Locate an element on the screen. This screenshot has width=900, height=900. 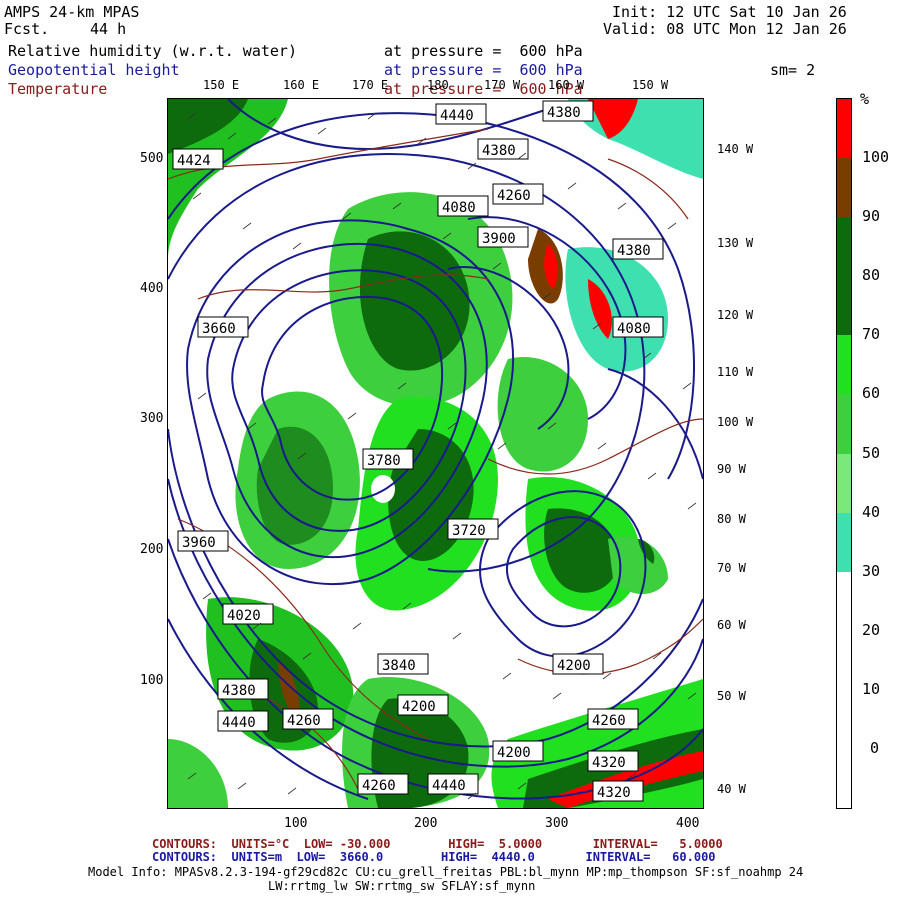
svg-text: 3900 is located at coordinates (499, 239).